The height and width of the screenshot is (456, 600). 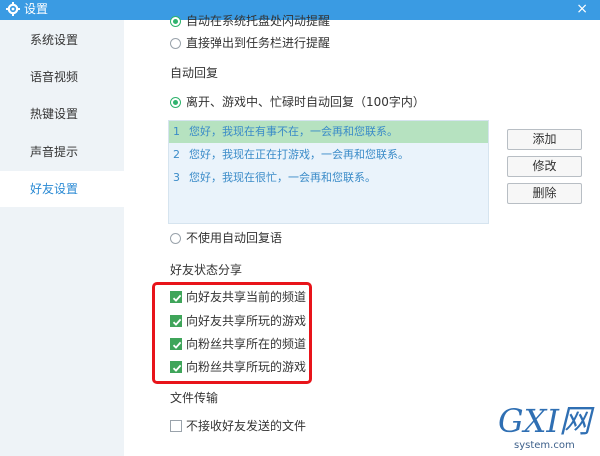 What do you see at coordinates (176, 154) in the screenshot?
I see `reply-number: 2` at bounding box center [176, 154].